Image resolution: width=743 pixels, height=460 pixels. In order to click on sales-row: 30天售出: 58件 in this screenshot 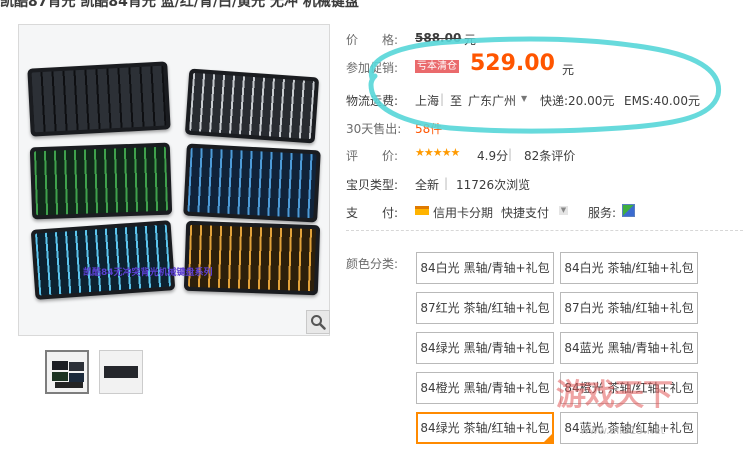, I will do `click(394, 128)`.